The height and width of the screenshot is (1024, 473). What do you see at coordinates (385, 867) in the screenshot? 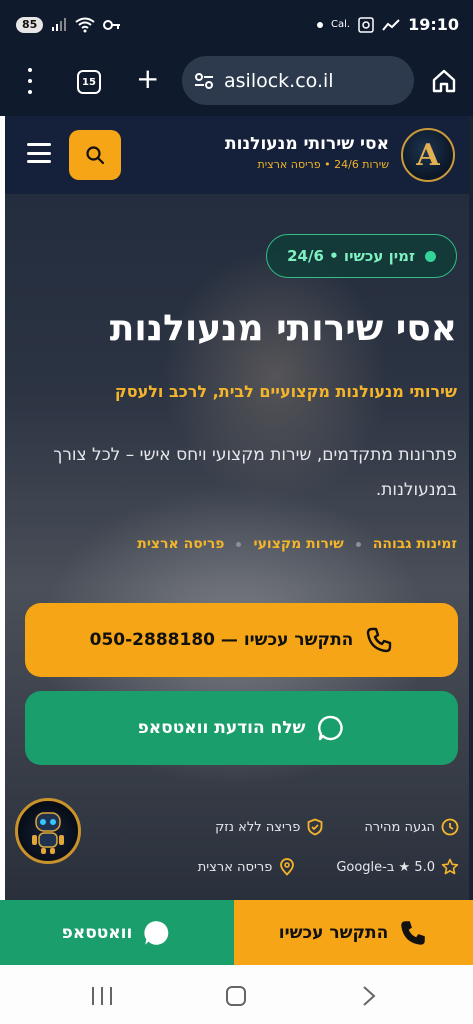
I see `trust-label: 5.0 ★ ב-Google` at bounding box center [385, 867].